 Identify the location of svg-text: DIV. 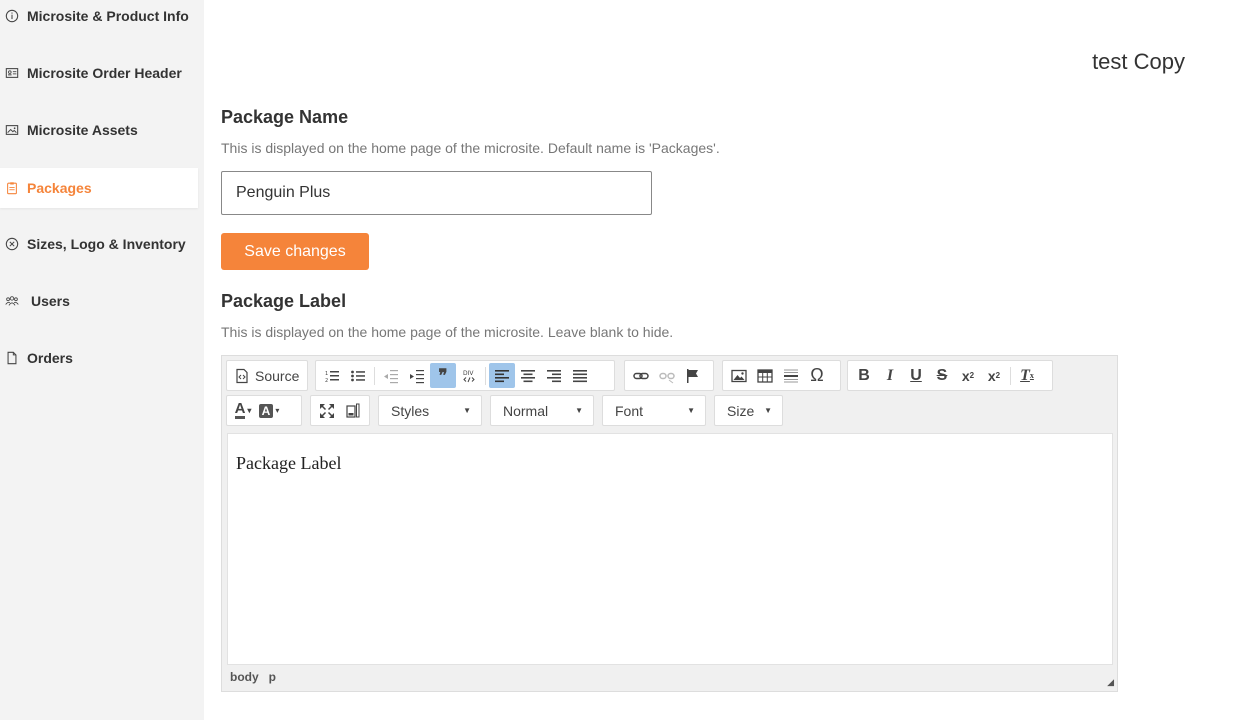
(468, 373).